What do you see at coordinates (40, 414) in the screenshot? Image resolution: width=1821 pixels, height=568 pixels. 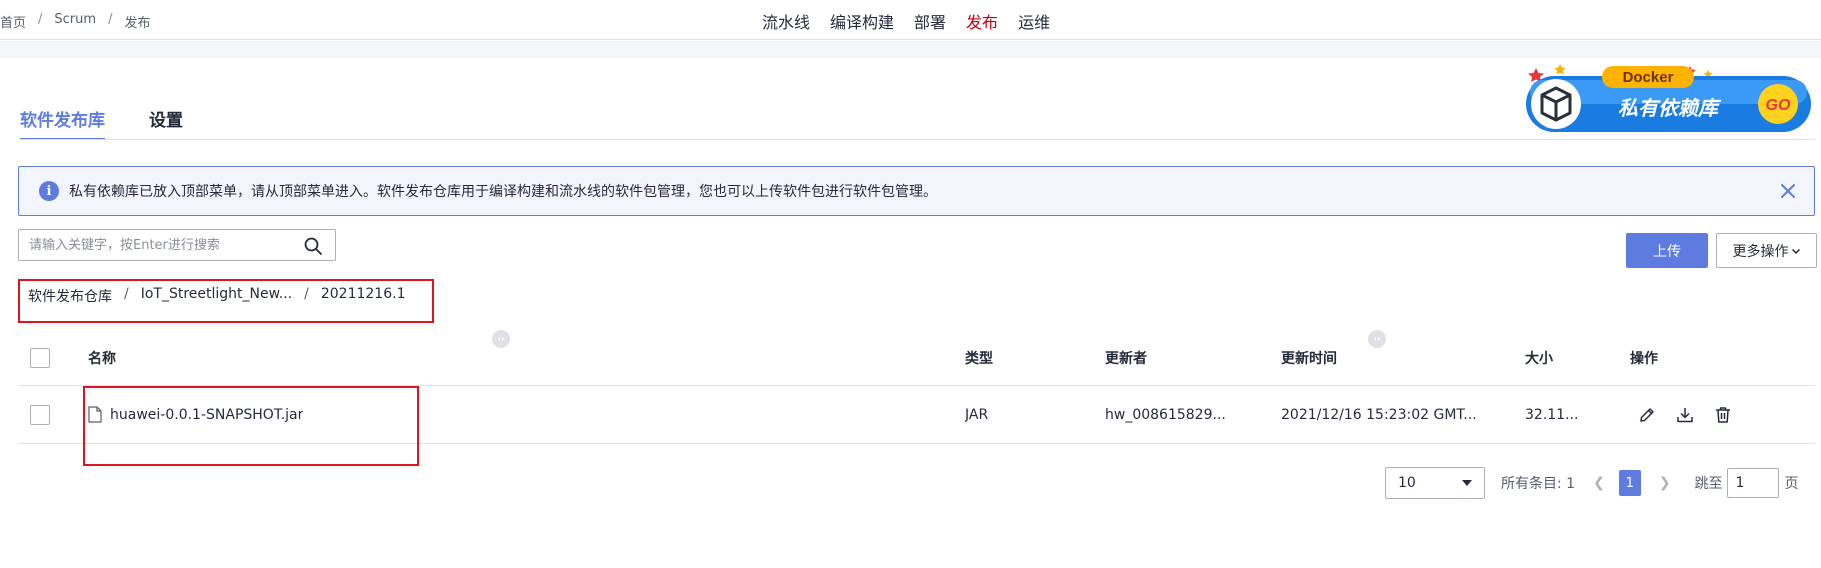 I see `row-checkbox` at bounding box center [40, 414].